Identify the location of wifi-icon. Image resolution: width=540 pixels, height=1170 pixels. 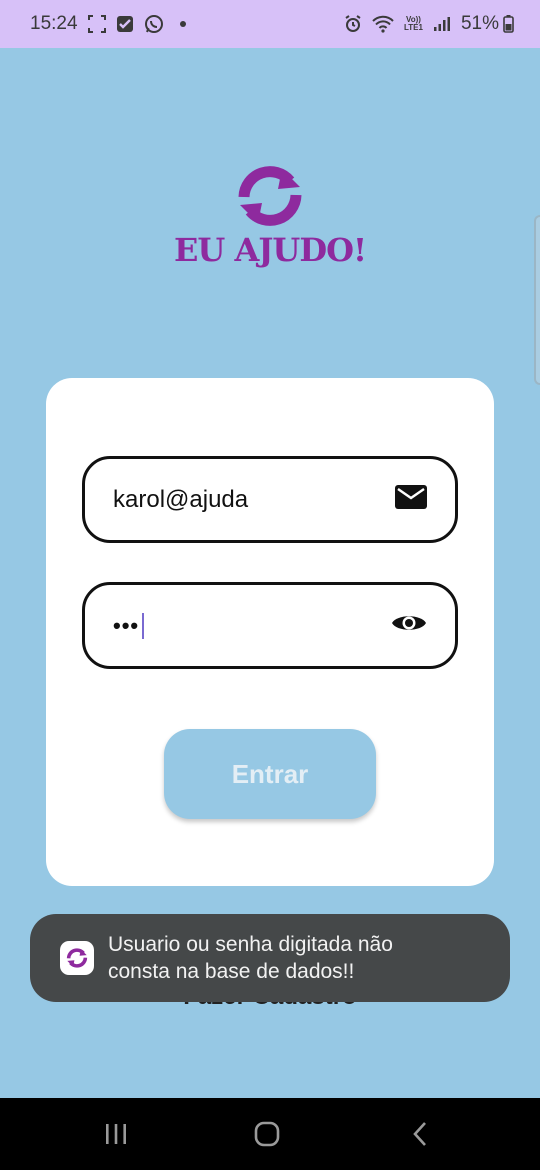
(383, 24).